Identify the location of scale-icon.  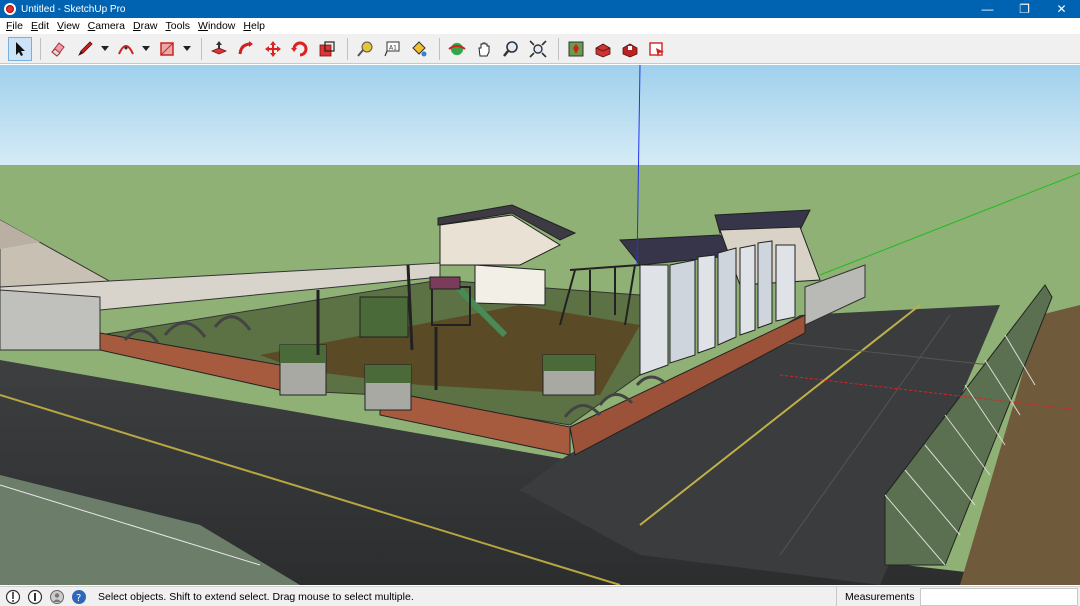
(327, 48).